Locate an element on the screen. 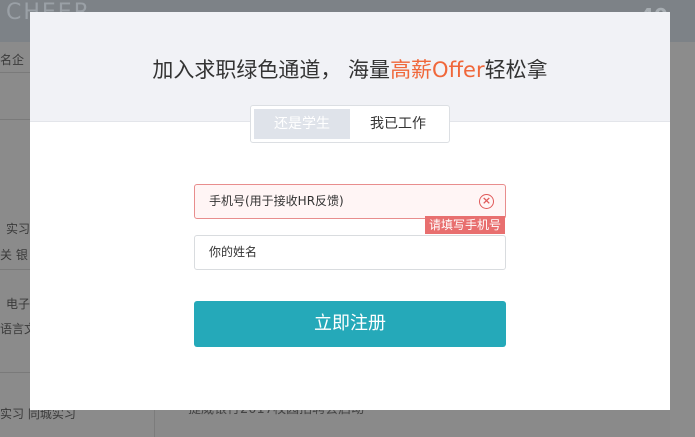 This screenshot has width=695, height=437. headline-suffix: 轻松拿 is located at coordinates (516, 70).